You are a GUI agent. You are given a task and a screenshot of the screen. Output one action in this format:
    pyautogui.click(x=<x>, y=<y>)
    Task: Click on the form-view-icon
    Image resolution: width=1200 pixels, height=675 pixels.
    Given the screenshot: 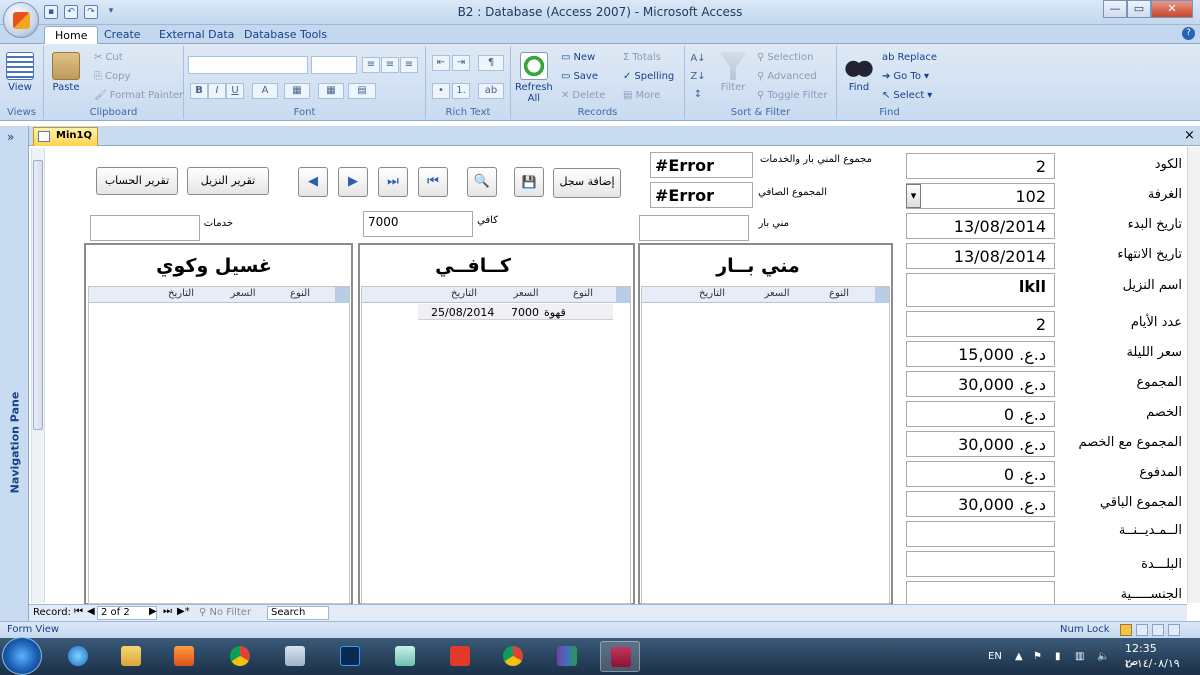 What is the action you would take?
    pyautogui.click(x=1126, y=630)
    